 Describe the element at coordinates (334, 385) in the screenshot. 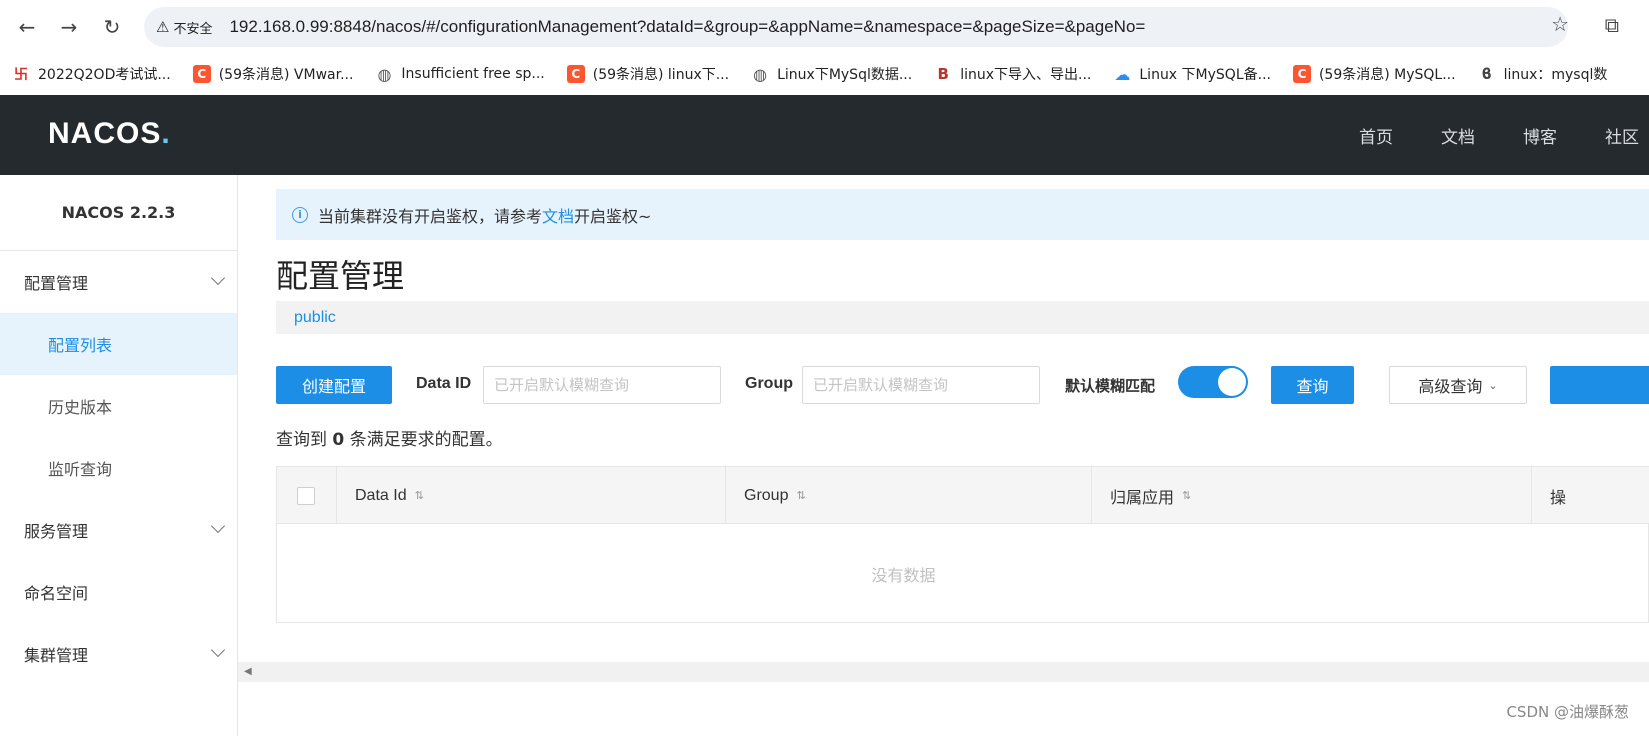

I see `create-config-button: 创建配置` at that location.